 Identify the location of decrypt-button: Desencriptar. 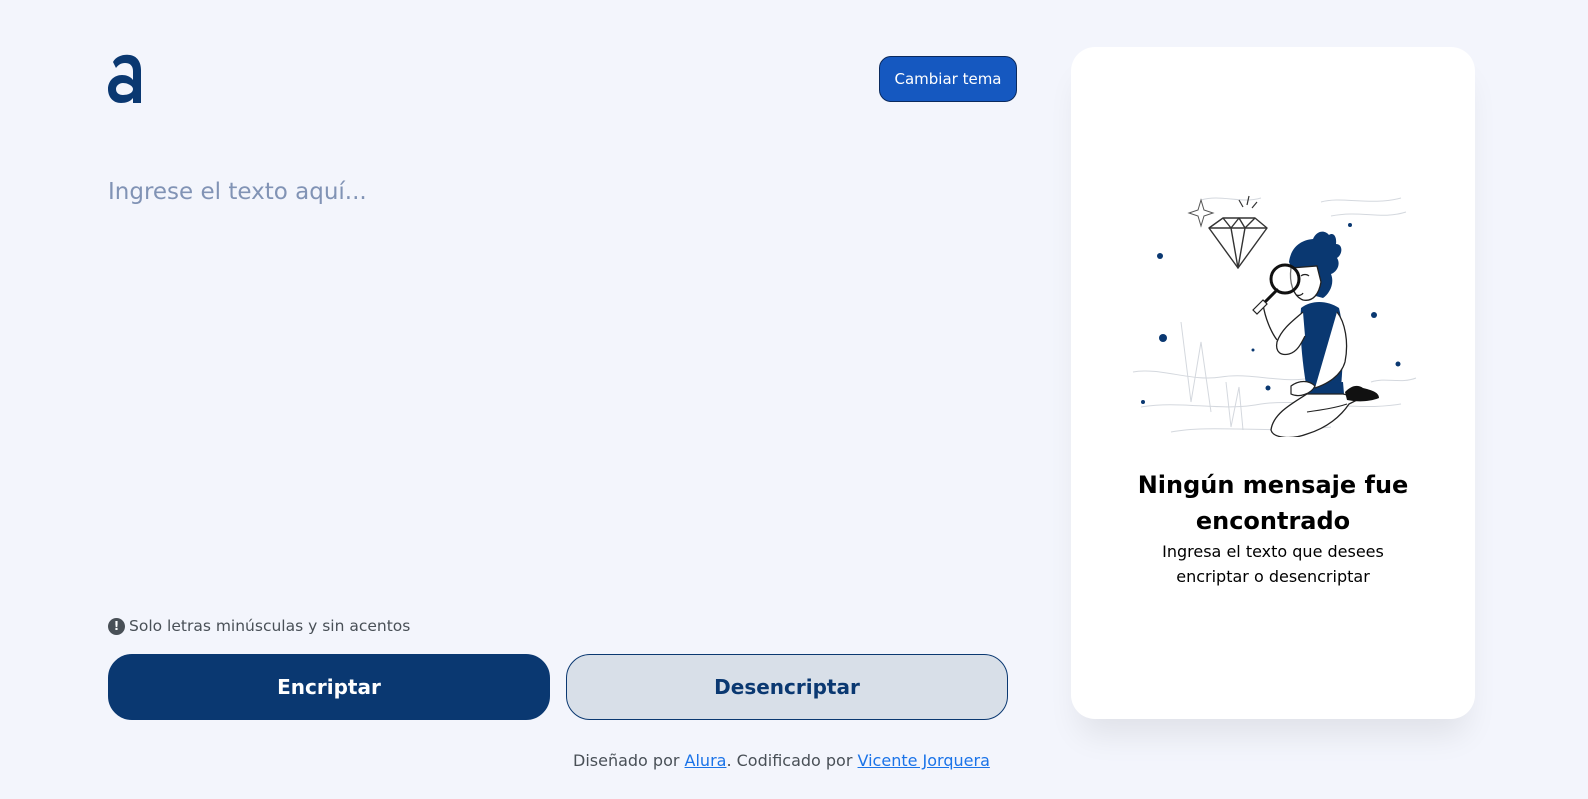
(787, 687).